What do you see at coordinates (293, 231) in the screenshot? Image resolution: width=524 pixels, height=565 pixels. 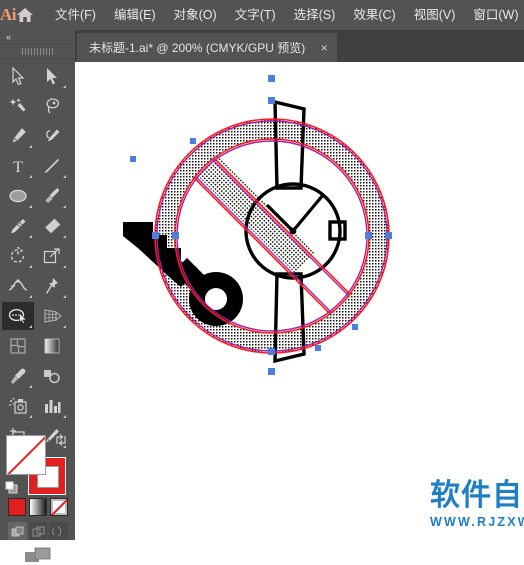 I see `watch-center-pin` at bounding box center [293, 231].